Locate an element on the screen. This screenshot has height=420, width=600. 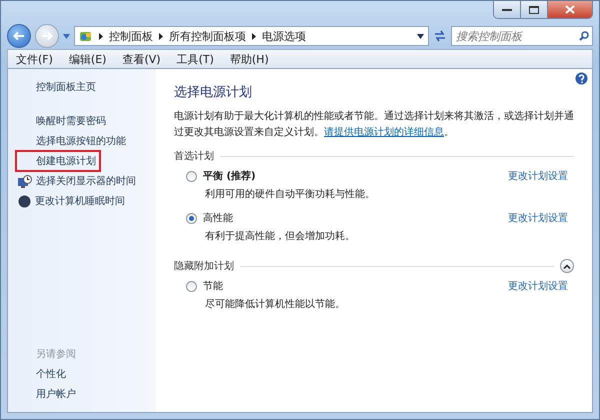
moon-icon is located at coordinates (24, 201).